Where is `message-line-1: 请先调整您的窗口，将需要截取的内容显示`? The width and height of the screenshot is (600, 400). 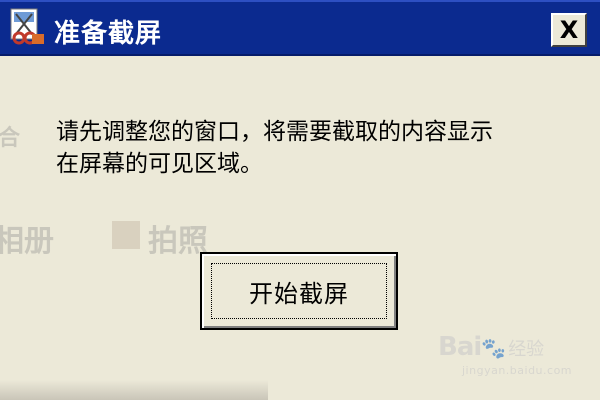 message-line-1: 请先调整您的窗口，将需要截取的内容显示 is located at coordinates (274, 132).